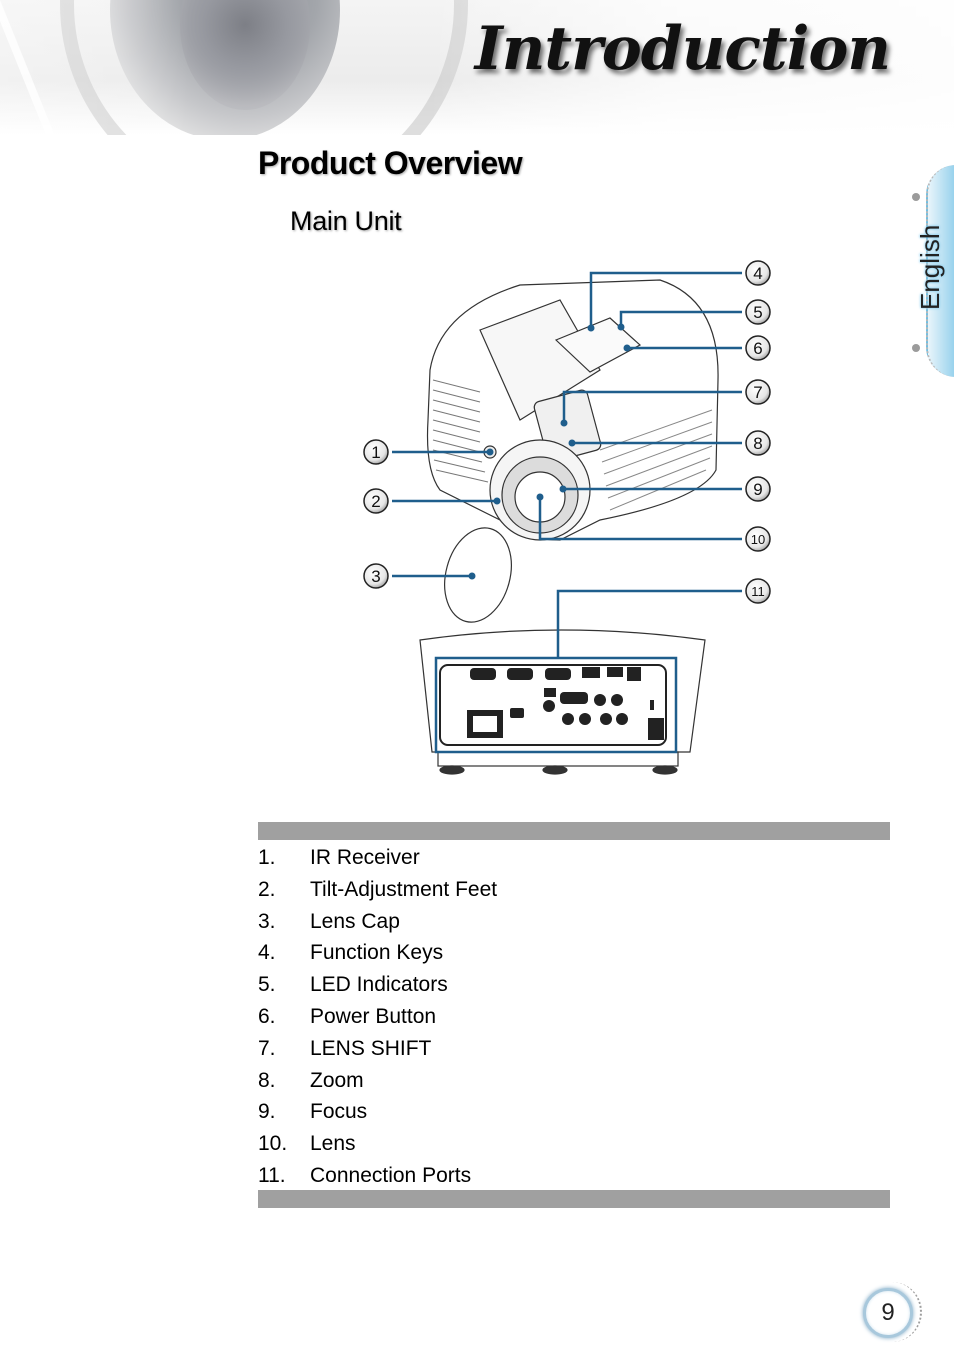 Image resolution: width=954 pixels, height=1354 pixels. I want to click on rear-foot-right, so click(665, 770).